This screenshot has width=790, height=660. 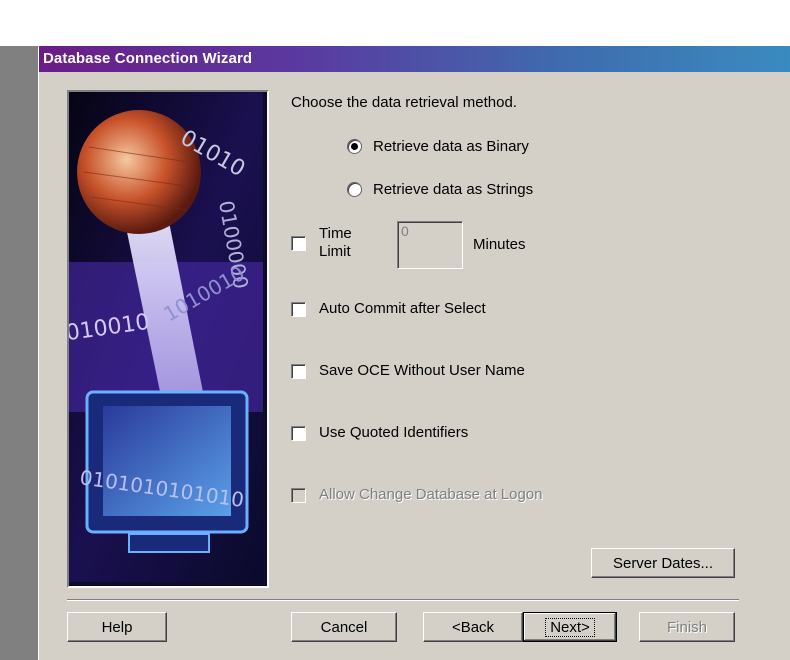 I want to click on time-limit-unit: Minutes, so click(x=499, y=244).